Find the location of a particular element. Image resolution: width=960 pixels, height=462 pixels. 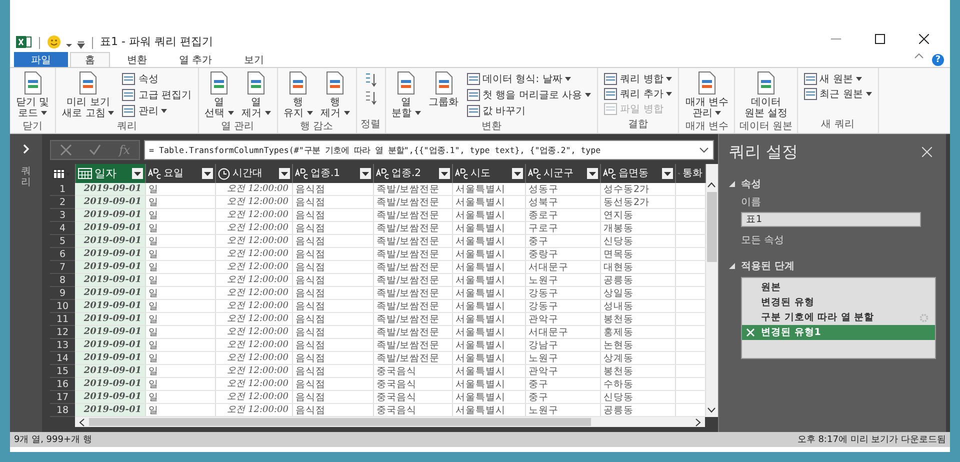

ribbon-button: 데이터 형식: 날짜 is located at coordinates (529, 78).